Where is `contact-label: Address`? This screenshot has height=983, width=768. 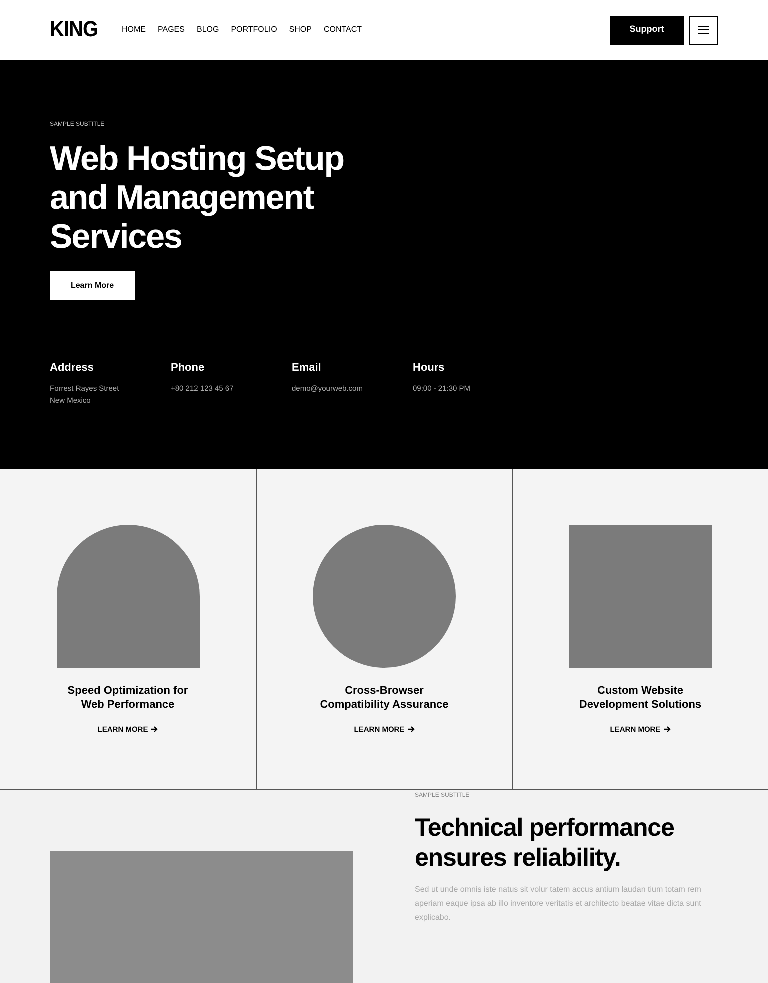
contact-label: Address is located at coordinates (73, 368).